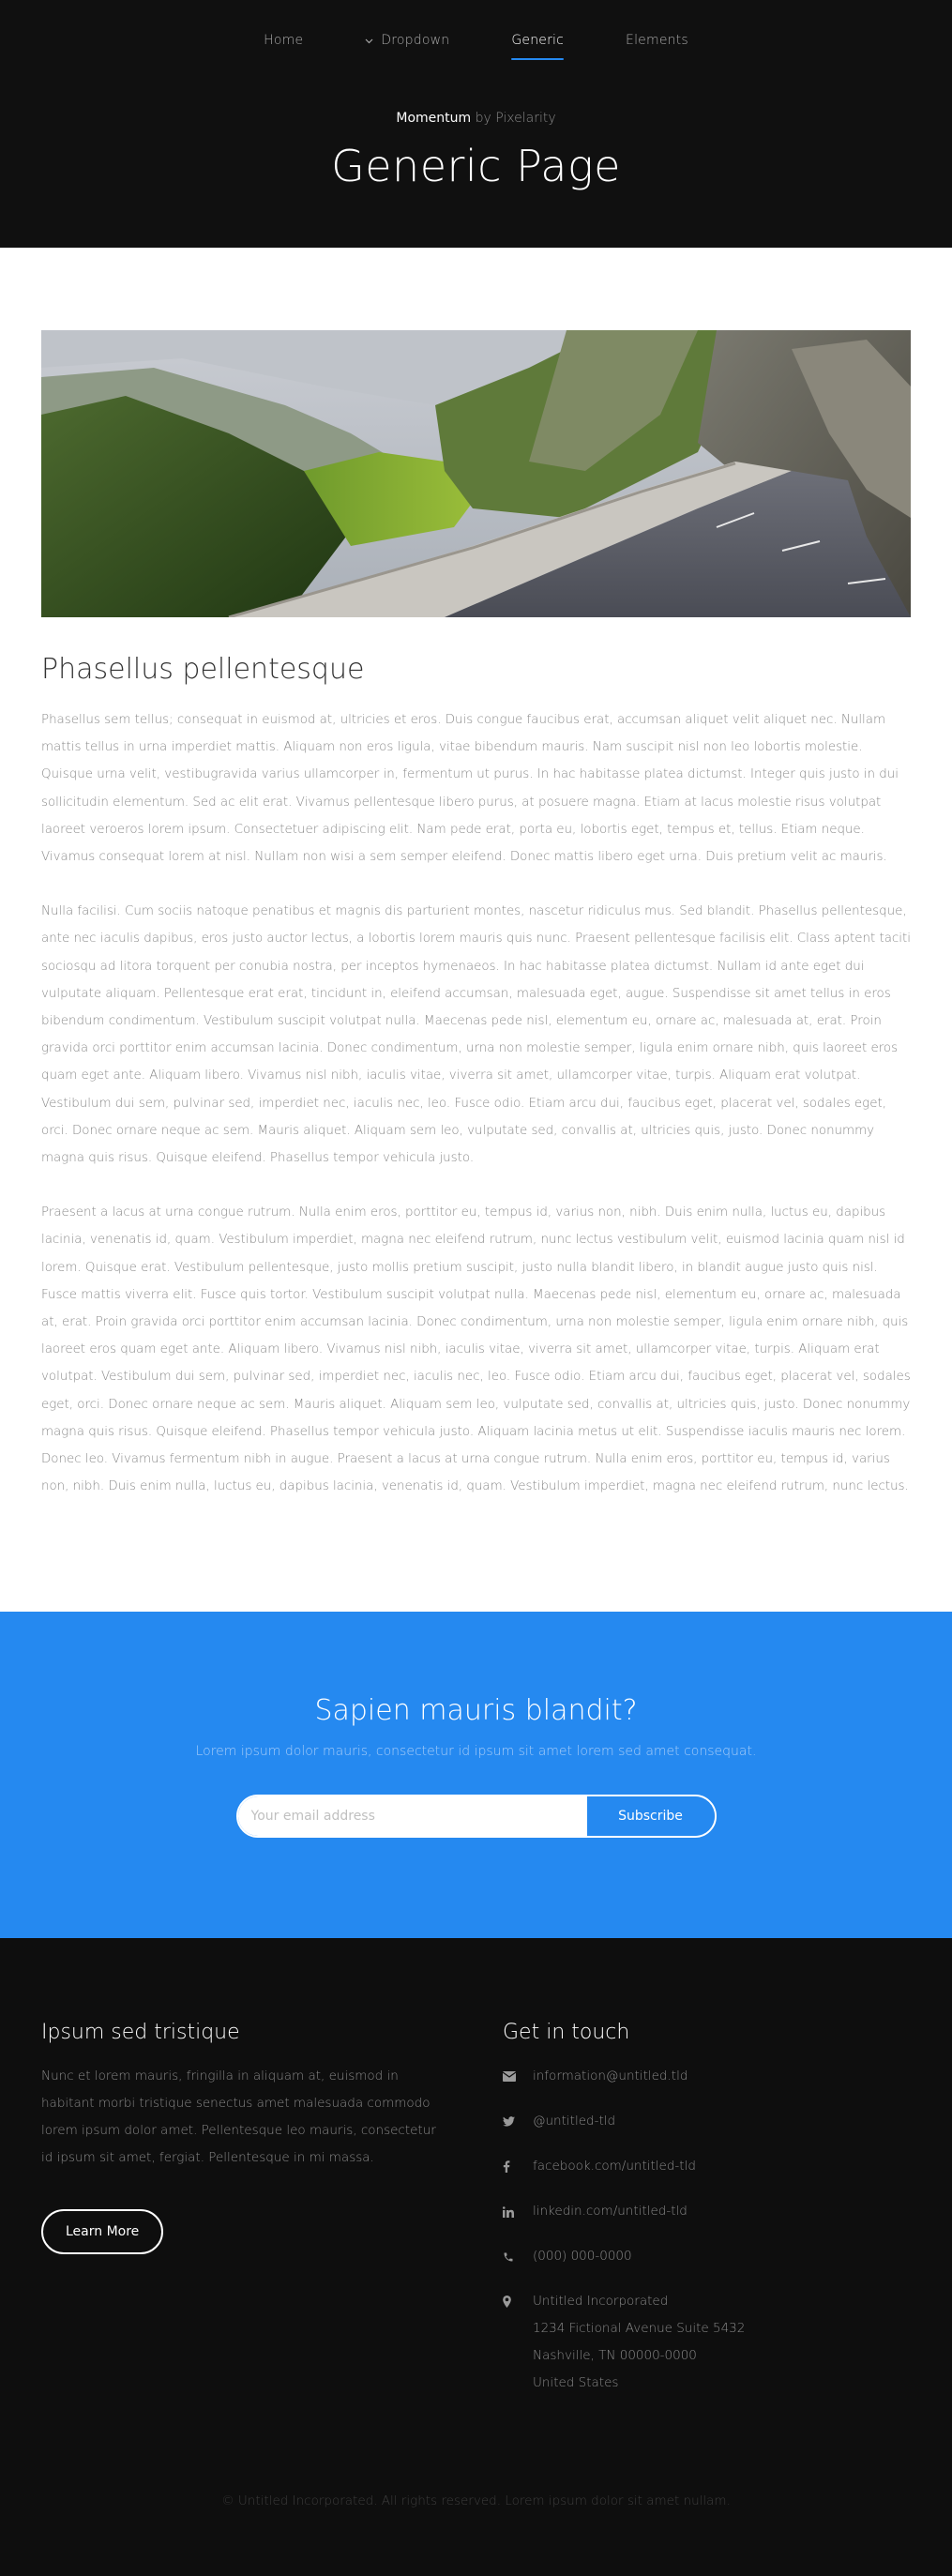 Image resolution: width=952 pixels, height=2576 pixels. Describe the element at coordinates (707, 2257) in the screenshot. I see `contact-phone: (000) 000-0000` at that location.